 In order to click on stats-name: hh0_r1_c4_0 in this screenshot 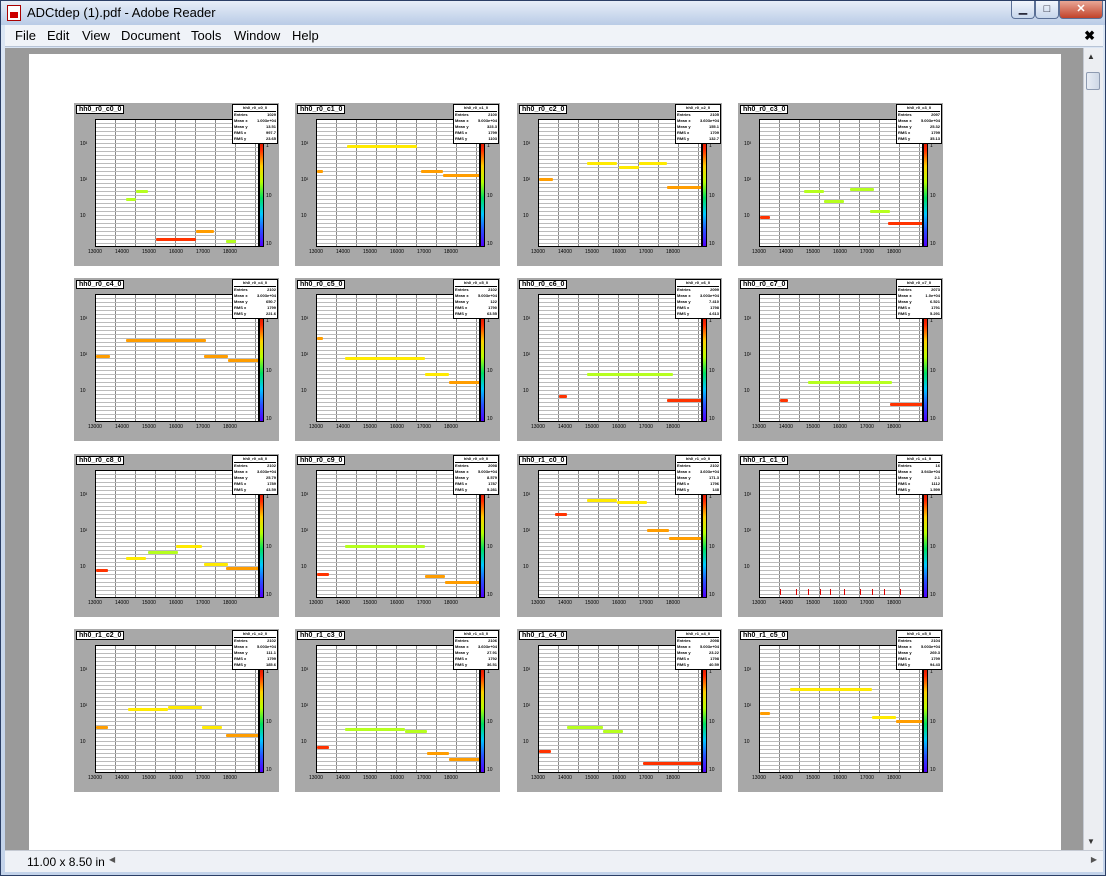, I will do `click(698, 634)`.